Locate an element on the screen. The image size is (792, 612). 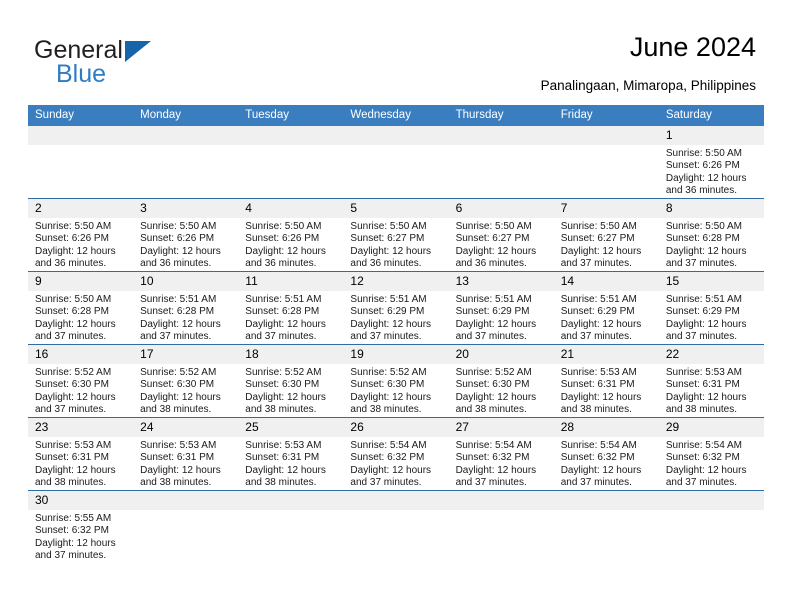
weekday-header-thursday: Thursday is located at coordinates (501, 115).